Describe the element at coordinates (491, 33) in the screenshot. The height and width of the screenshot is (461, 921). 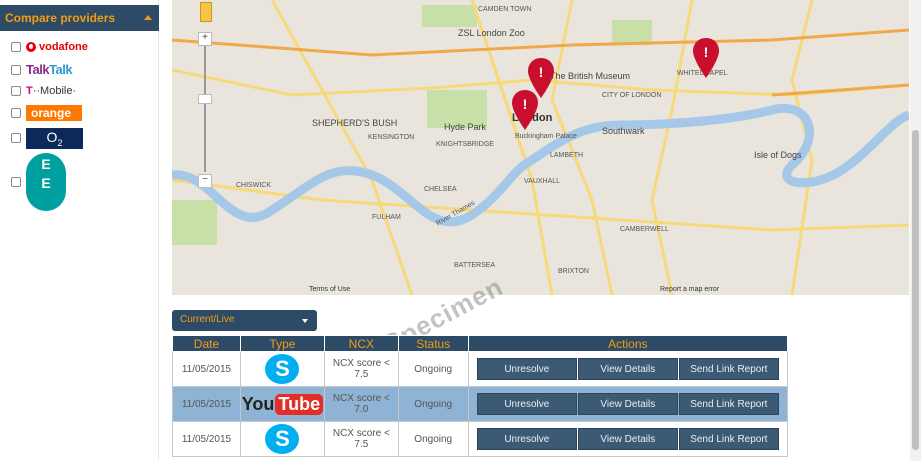
I see `map-label-zsl: ZSL London Zoo` at that location.